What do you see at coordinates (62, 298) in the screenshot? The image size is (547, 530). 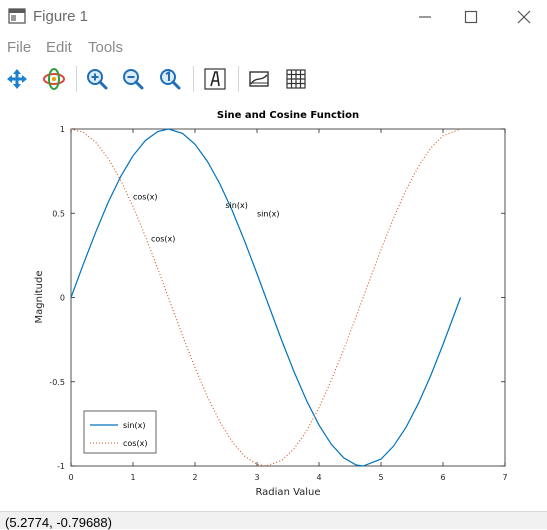 I see `y-tick-label: 0` at bounding box center [62, 298].